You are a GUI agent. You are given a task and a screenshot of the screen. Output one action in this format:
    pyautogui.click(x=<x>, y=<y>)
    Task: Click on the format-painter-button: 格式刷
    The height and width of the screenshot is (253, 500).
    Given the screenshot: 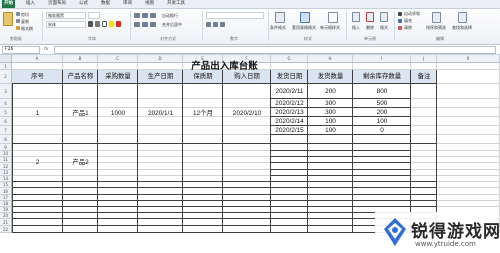 What is the action you would take?
    pyautogui.click(x=27, y=29)
    